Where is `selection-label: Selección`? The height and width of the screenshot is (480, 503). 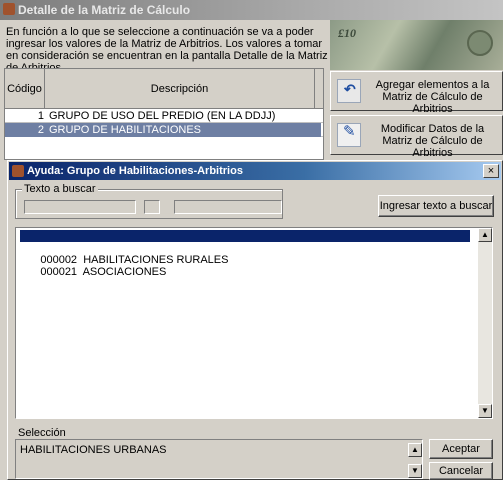
selection-label: Selección is located at coordinates (42, 433).